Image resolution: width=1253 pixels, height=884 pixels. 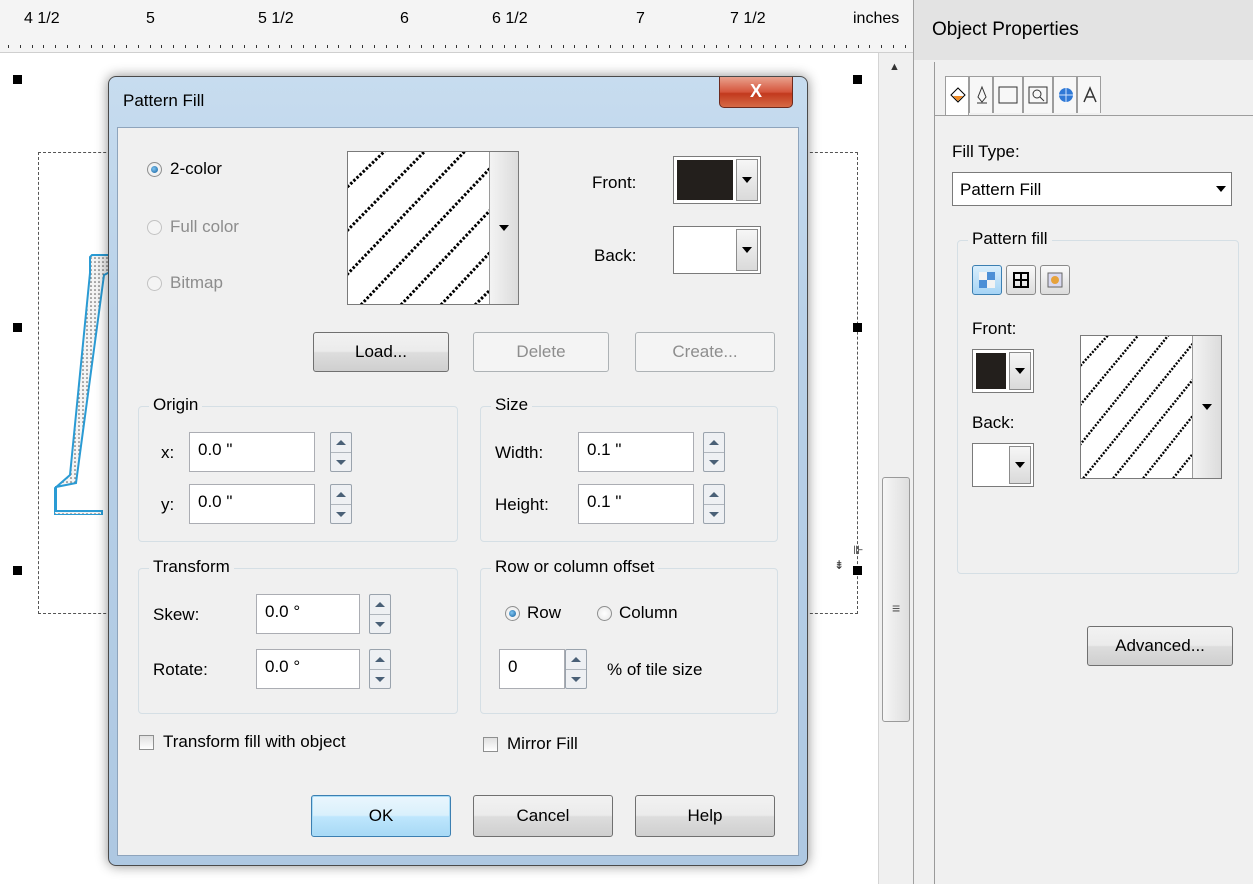 What do you see at coordinates (490, 744) in the screenshot?
I see `mirror-fill-checkbox` at bounding box center [490, 744].